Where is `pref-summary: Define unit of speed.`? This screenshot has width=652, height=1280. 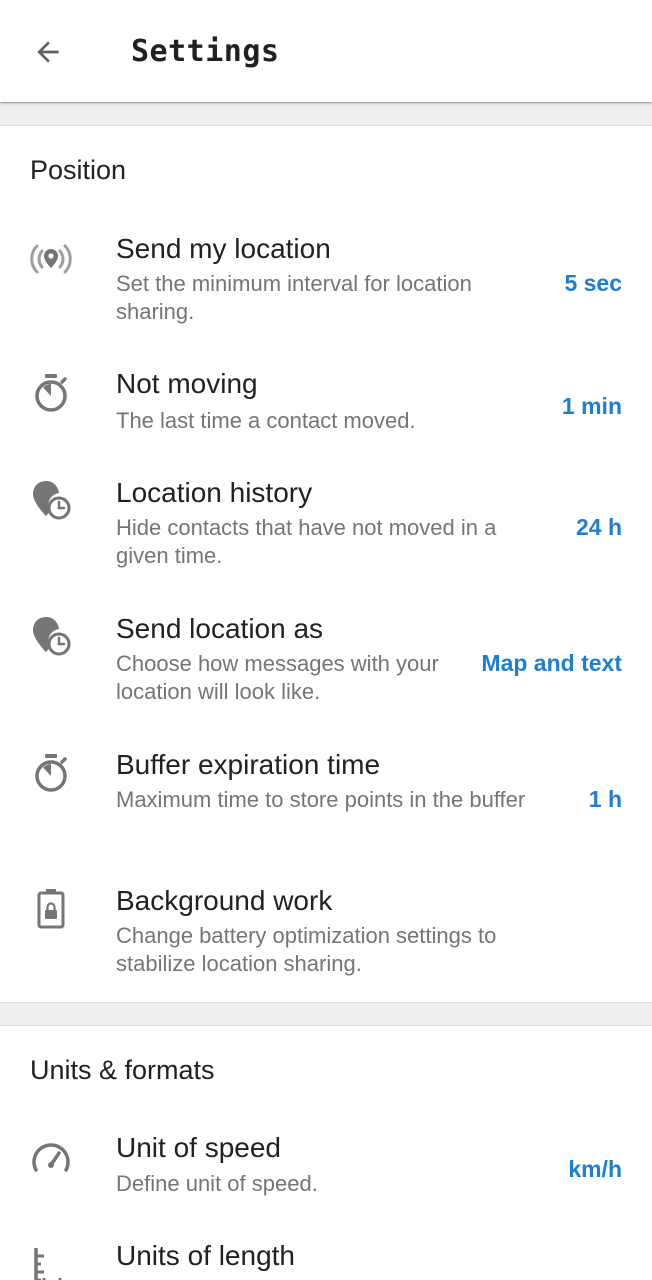 pref-summary: Define unit of speed. is located at coordinates (217, 1183).